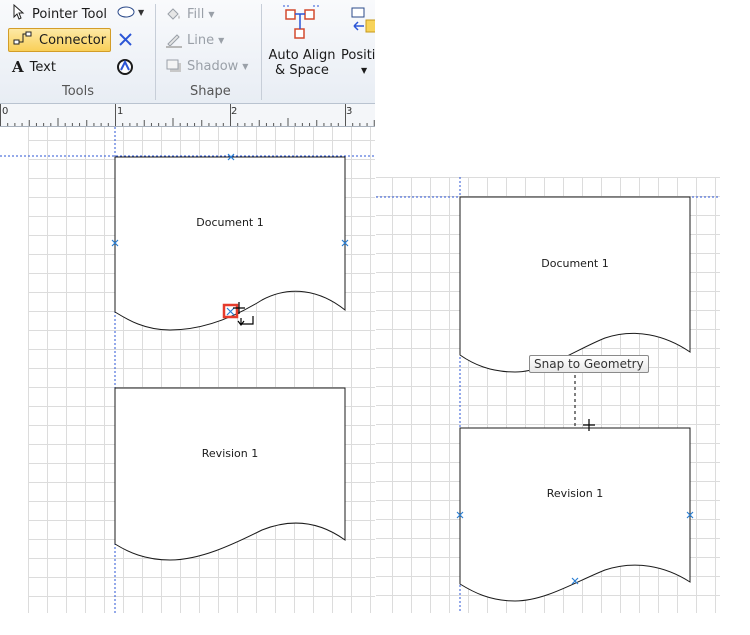 The image size is (750, 635). I want to click on revision-shape, so click(575, 514).